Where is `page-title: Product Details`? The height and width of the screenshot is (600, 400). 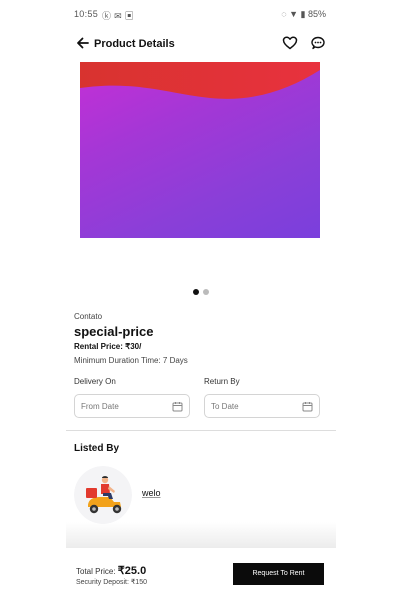
page-title: Product Details is located at coordinates (134, 44).